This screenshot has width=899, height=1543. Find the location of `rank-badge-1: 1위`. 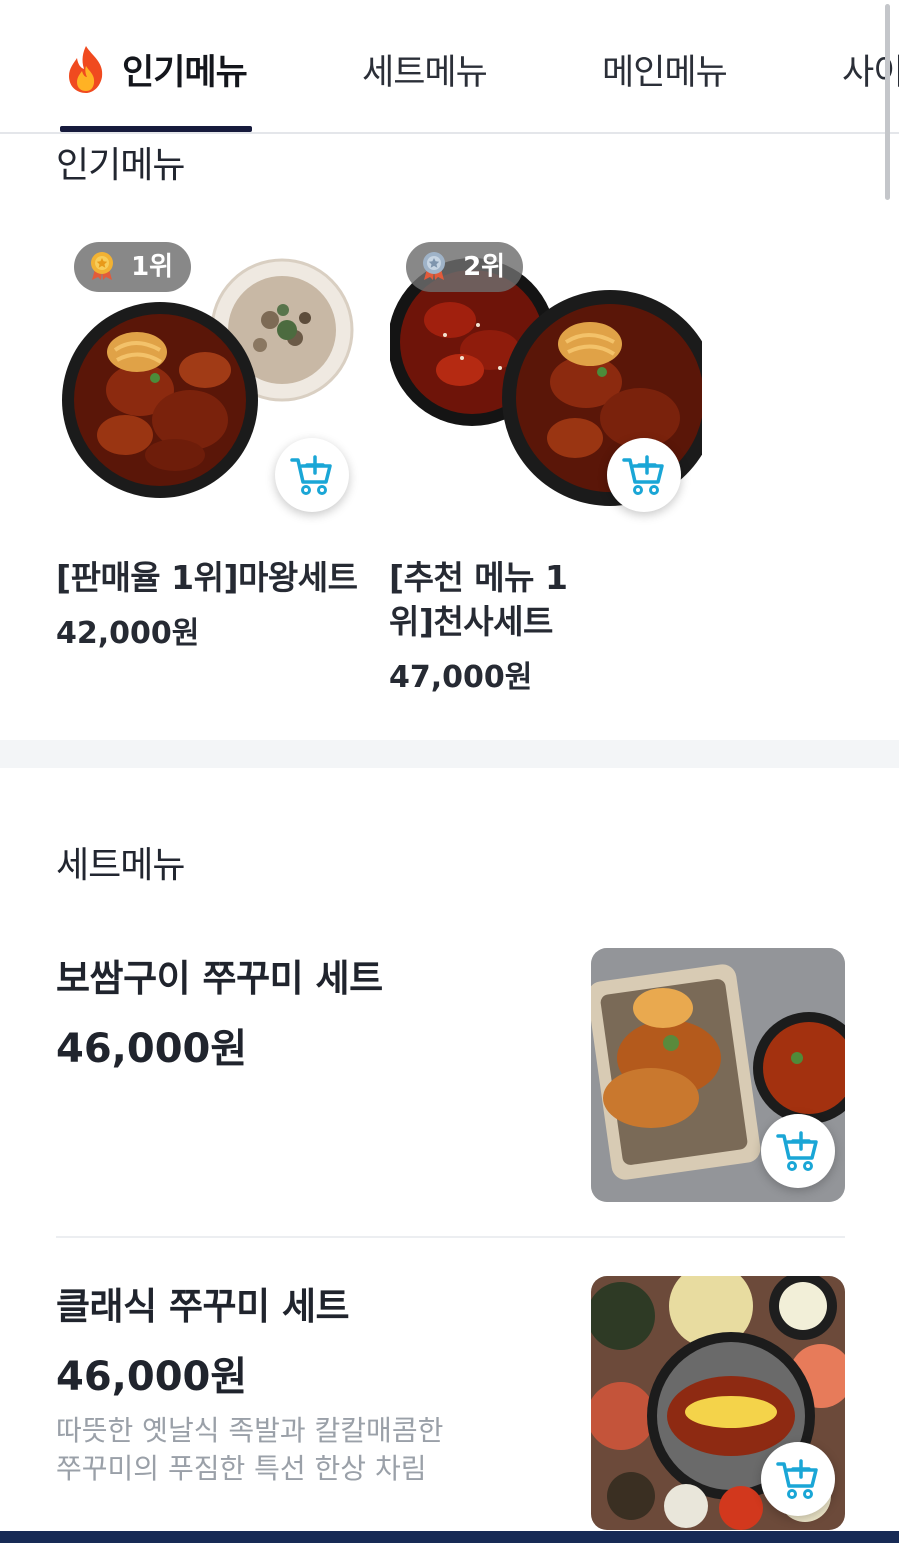

rank-badge-1: 1위 is located at coordinates (133, 267).